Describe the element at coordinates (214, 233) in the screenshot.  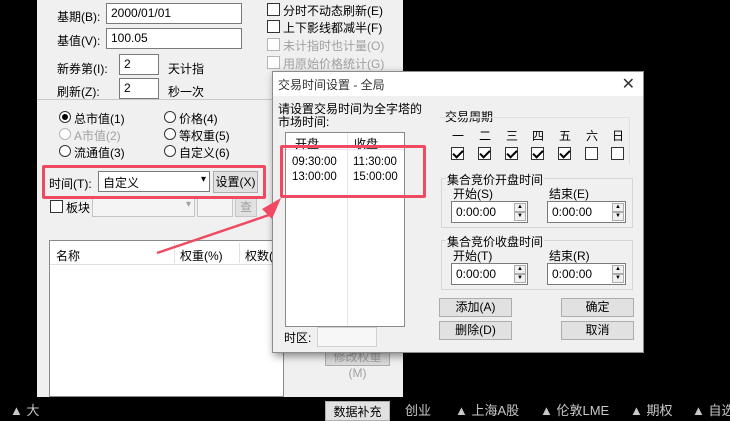
I see `annotation-arrow-line` at that location.